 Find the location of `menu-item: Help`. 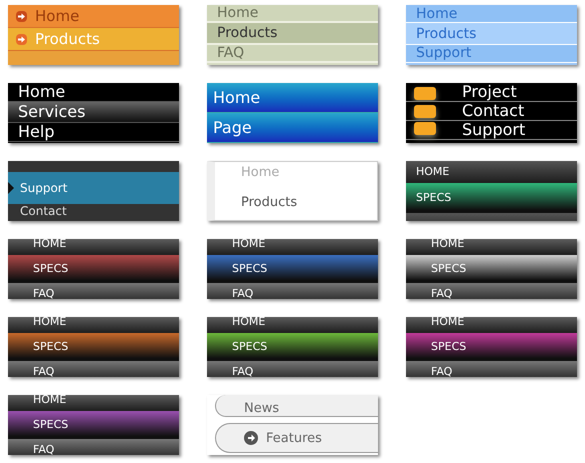

menu-item: Help is located at coordinates (93, 132).